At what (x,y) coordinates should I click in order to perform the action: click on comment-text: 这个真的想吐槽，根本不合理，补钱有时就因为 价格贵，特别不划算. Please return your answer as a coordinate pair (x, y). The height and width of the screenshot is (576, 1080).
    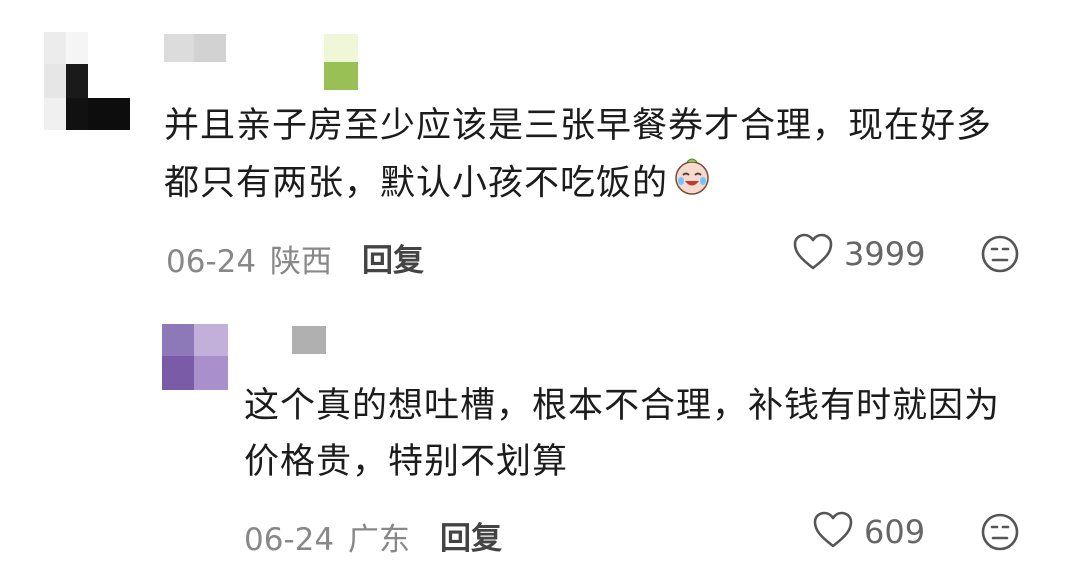
    Looking at the image, I should click on (654, 434).